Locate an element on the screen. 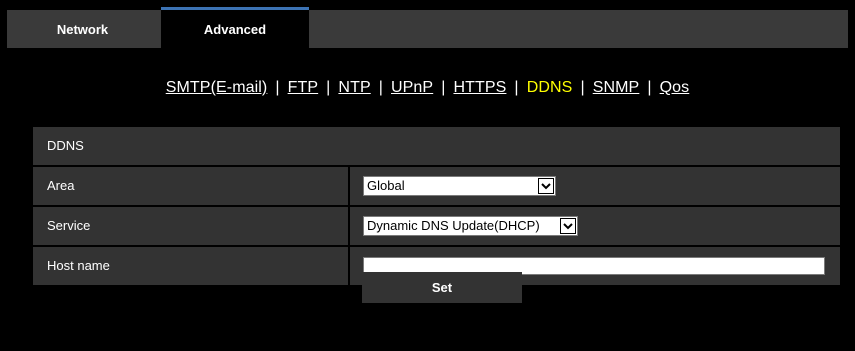 The image size is (855, 351). link-upnp: UPnP is located at coordinates (412, 87).